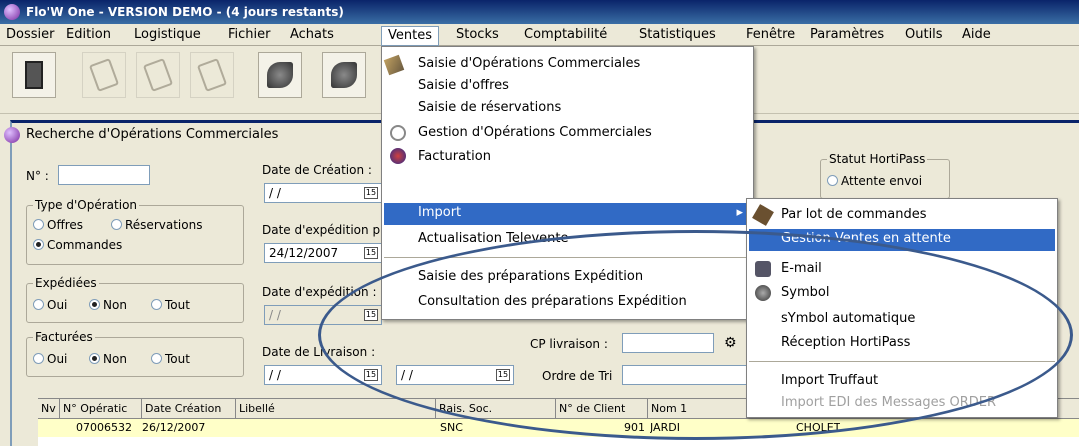 The image size is (1079, 446). What do you see at coordinates (30, 35) in the screenshot?
I see `menu-dossier: Dossier` at bounding box center [30, 35].